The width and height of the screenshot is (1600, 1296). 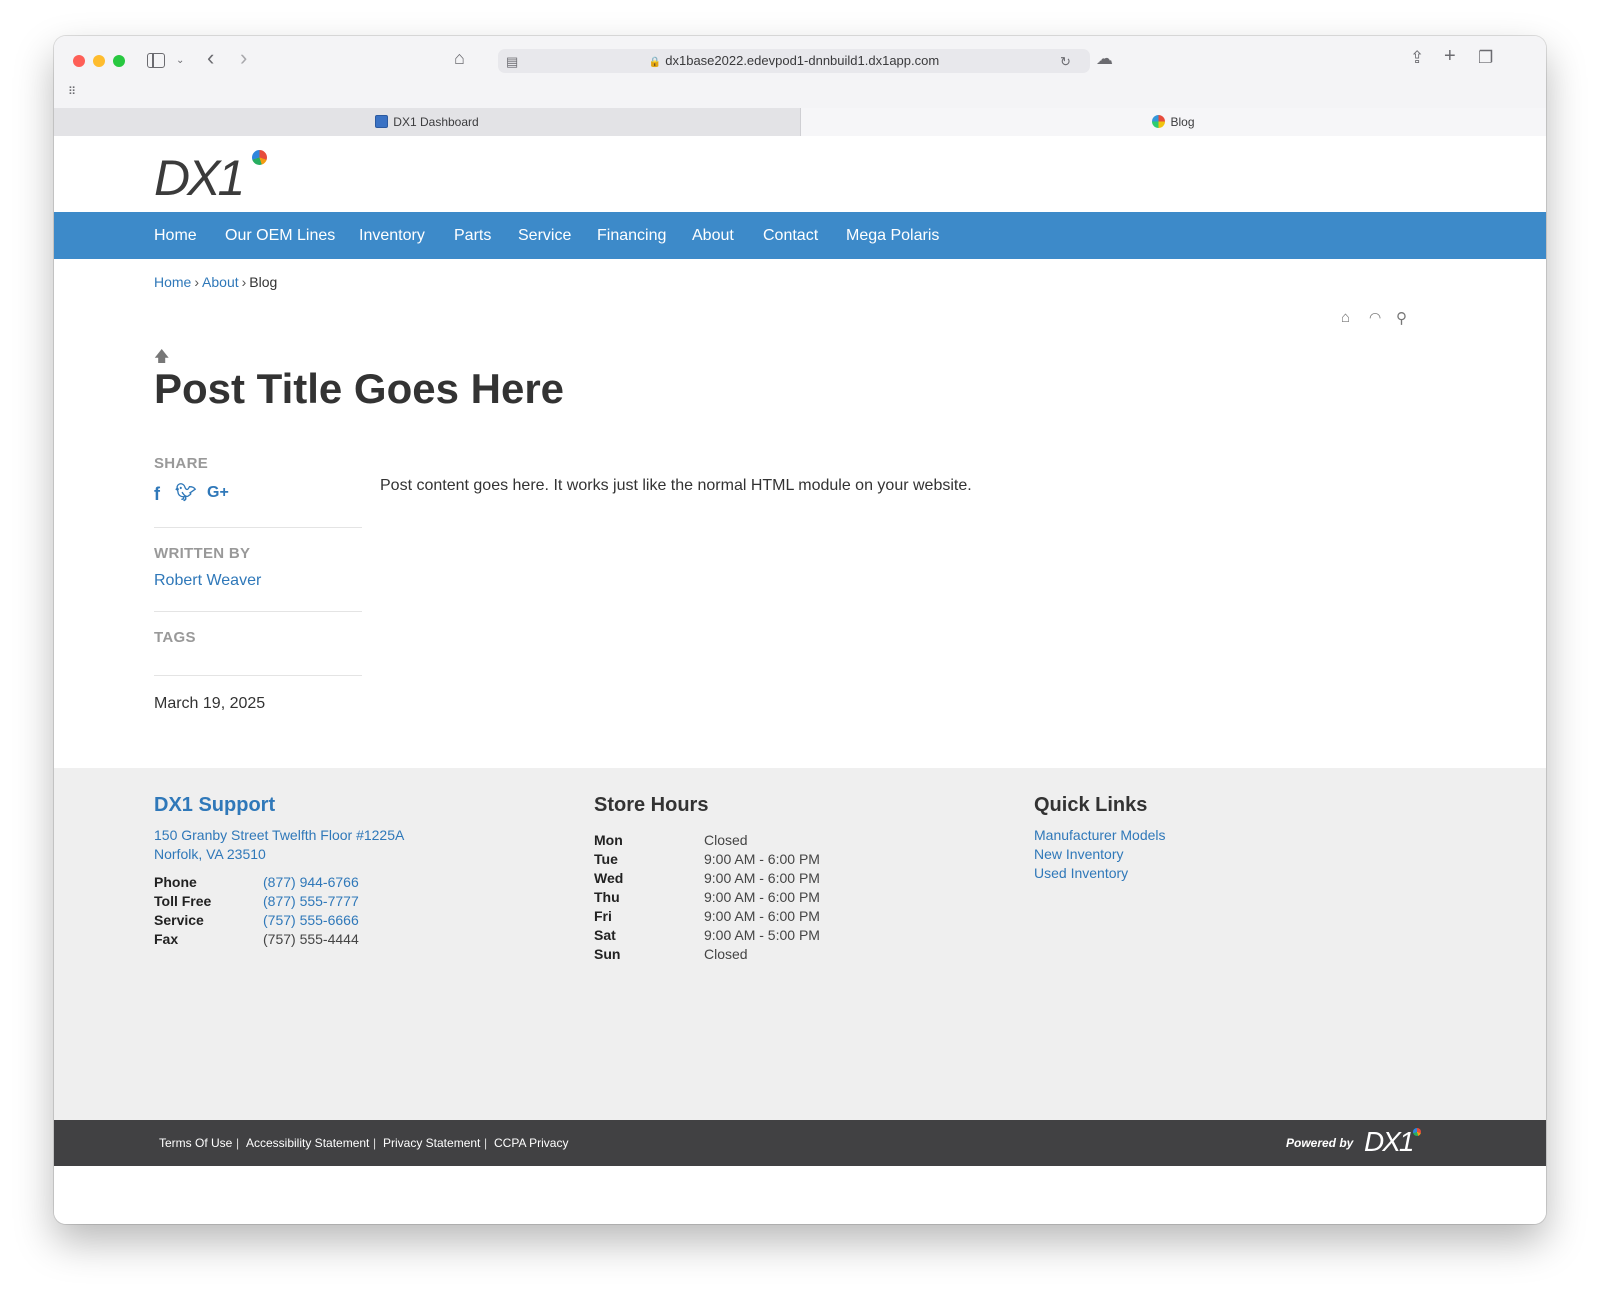 I want to click on breadcrumb-about-link: About, so click(x=220, y=282).